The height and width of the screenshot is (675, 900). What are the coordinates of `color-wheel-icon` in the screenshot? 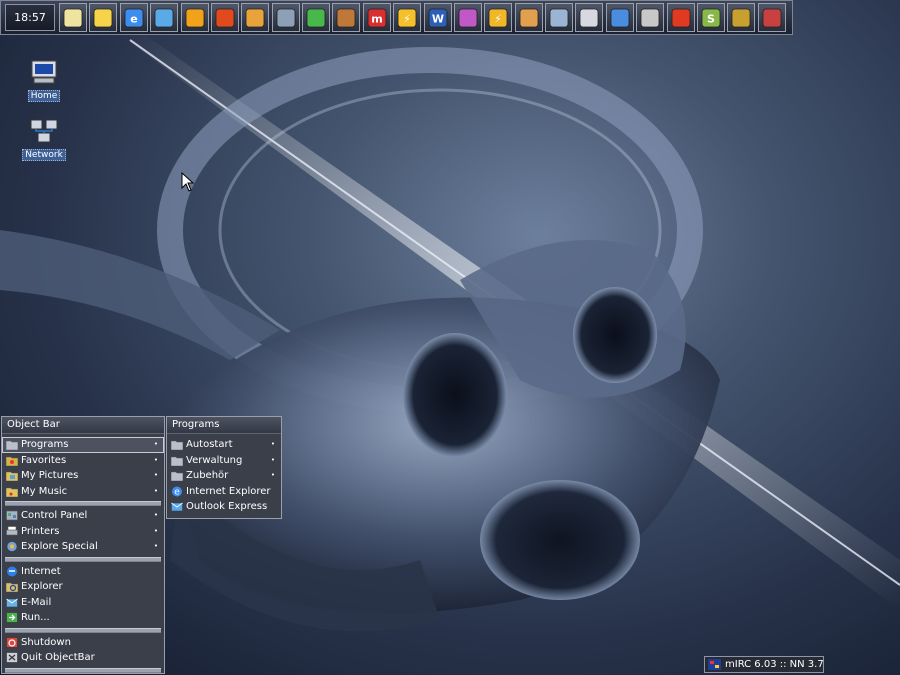 It's located at (468, 17).